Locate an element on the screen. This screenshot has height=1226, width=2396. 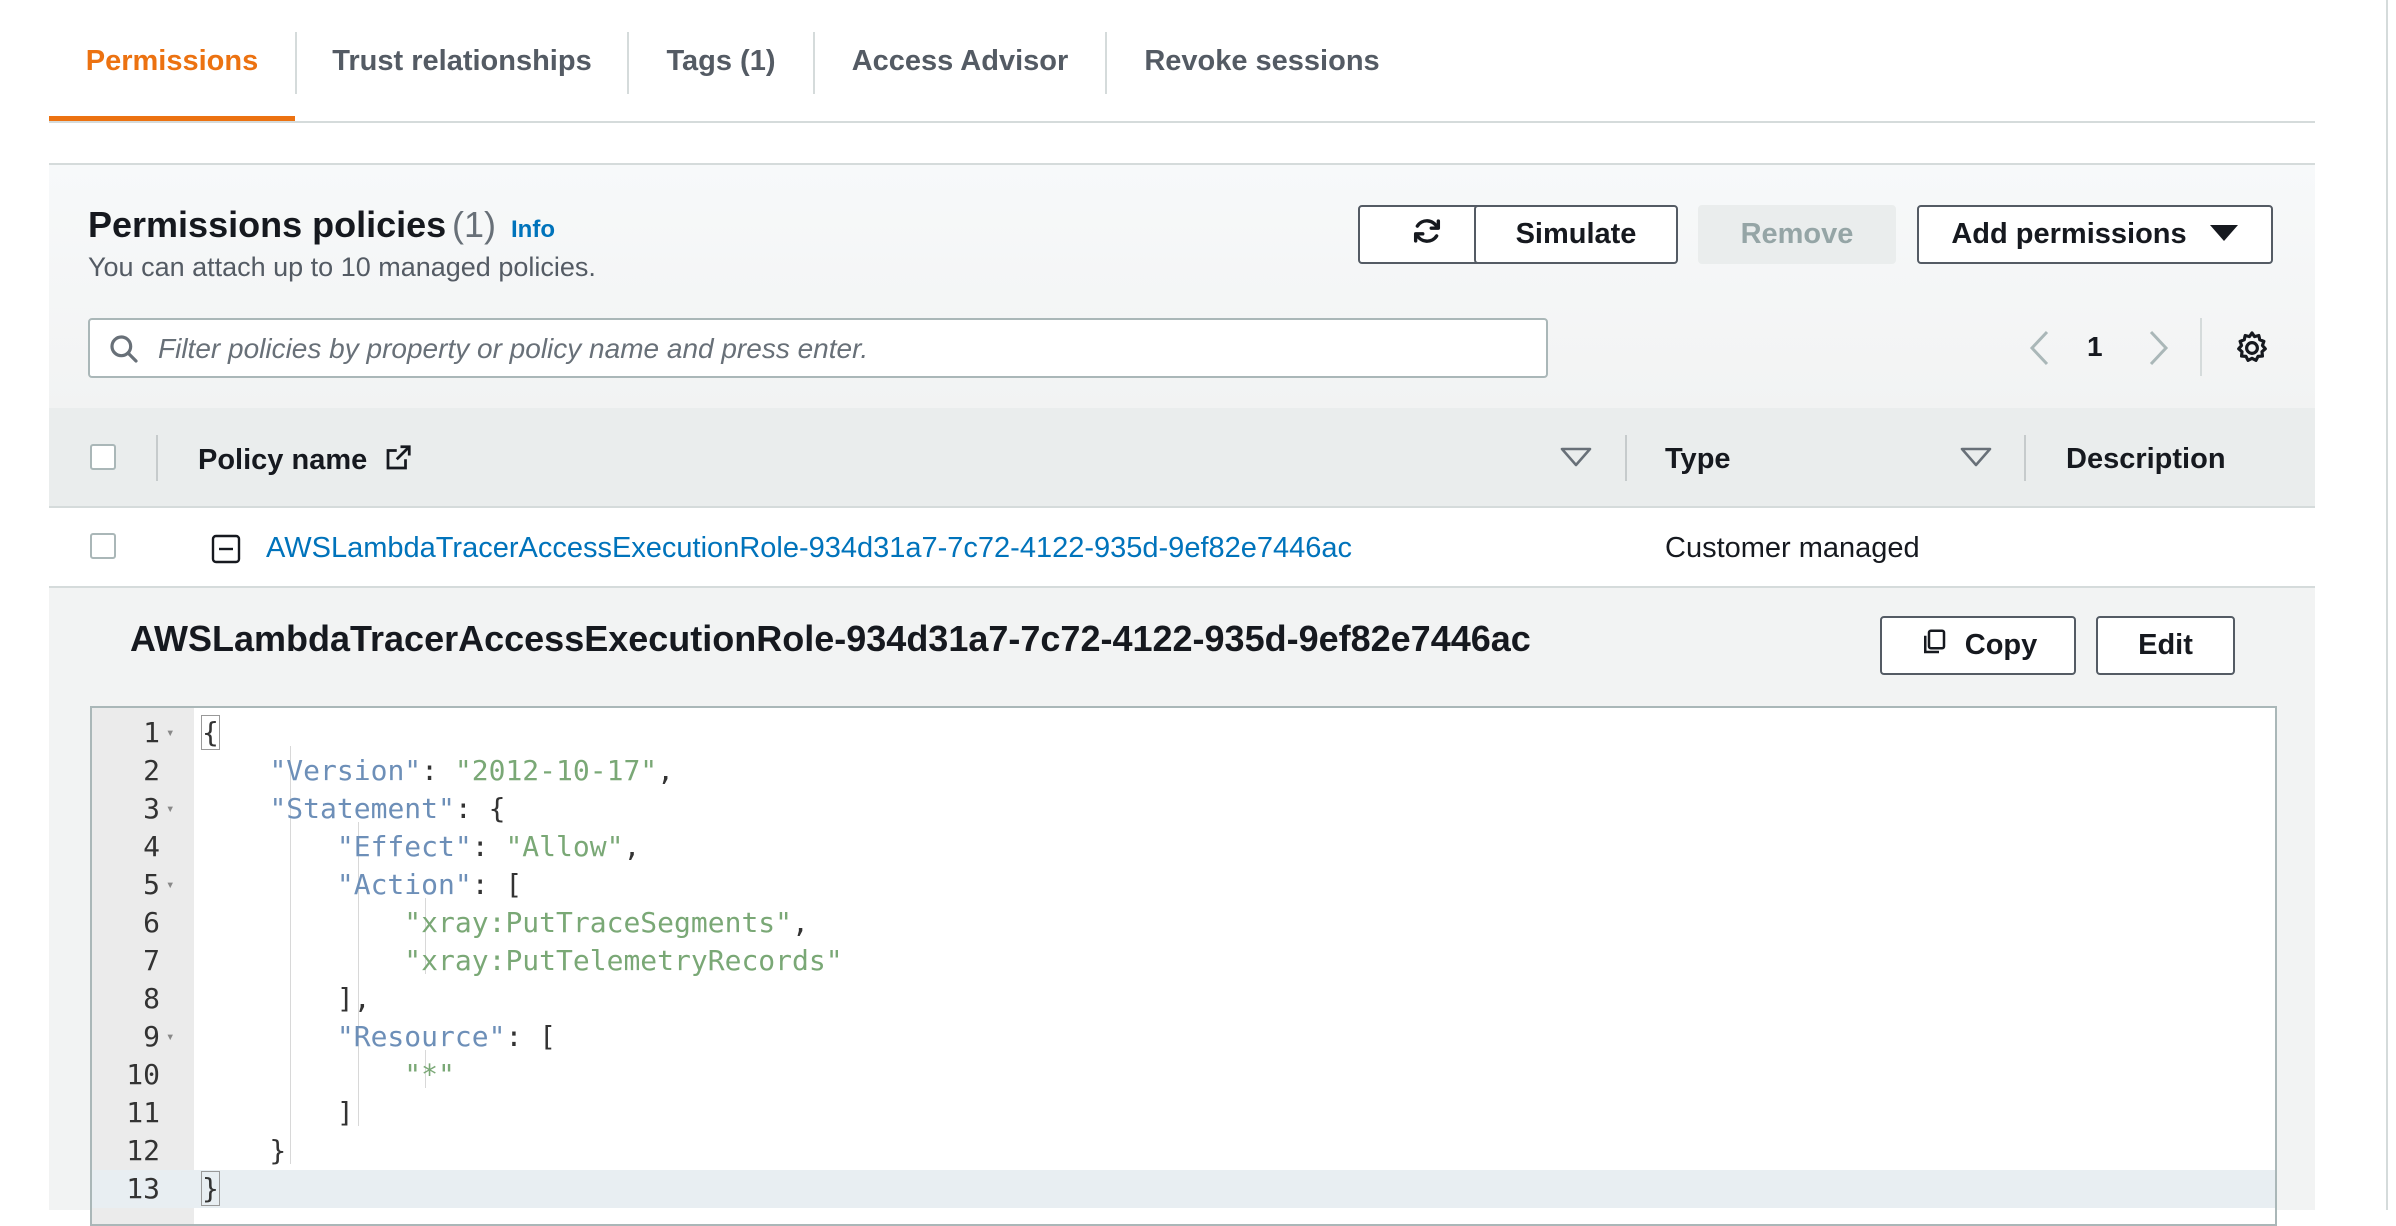
column-header-description: Description is located at coordinates (2146, 459).